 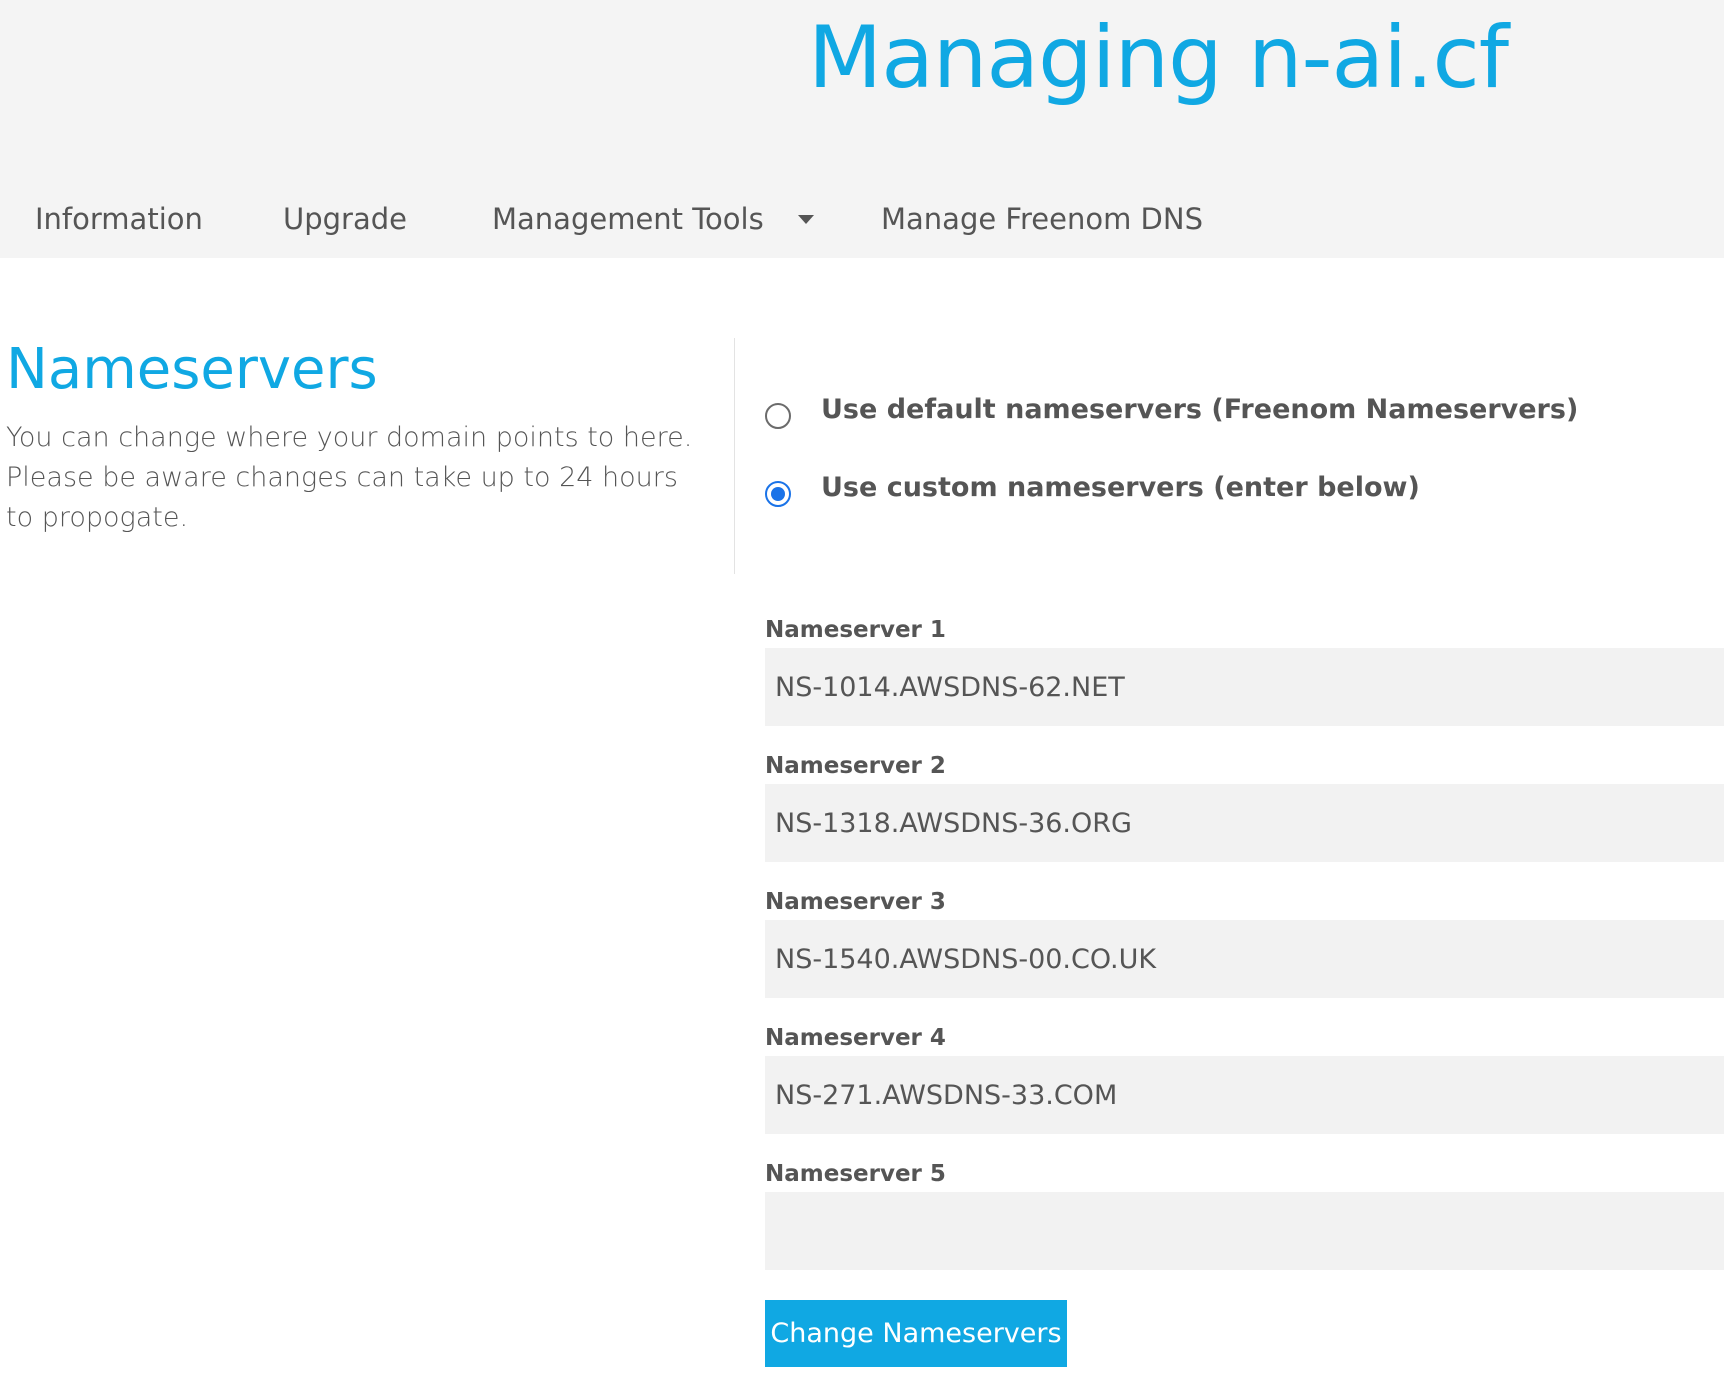 I want to click on page-title: Managing n-ai.cf, so click(x=1158, y=58).